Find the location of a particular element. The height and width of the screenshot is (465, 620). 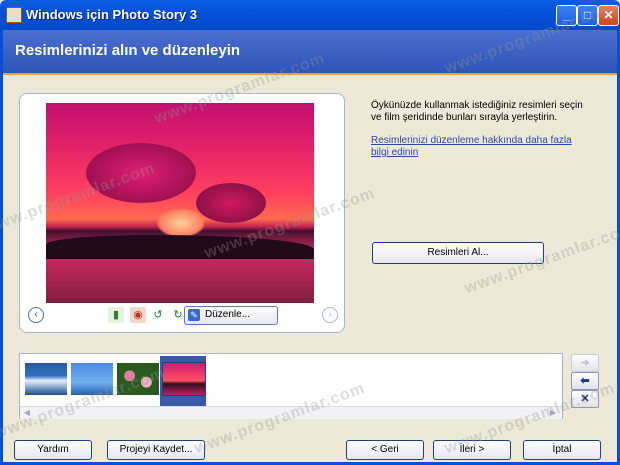

levels-icon: ▮ is located at coordinates (116, 315).